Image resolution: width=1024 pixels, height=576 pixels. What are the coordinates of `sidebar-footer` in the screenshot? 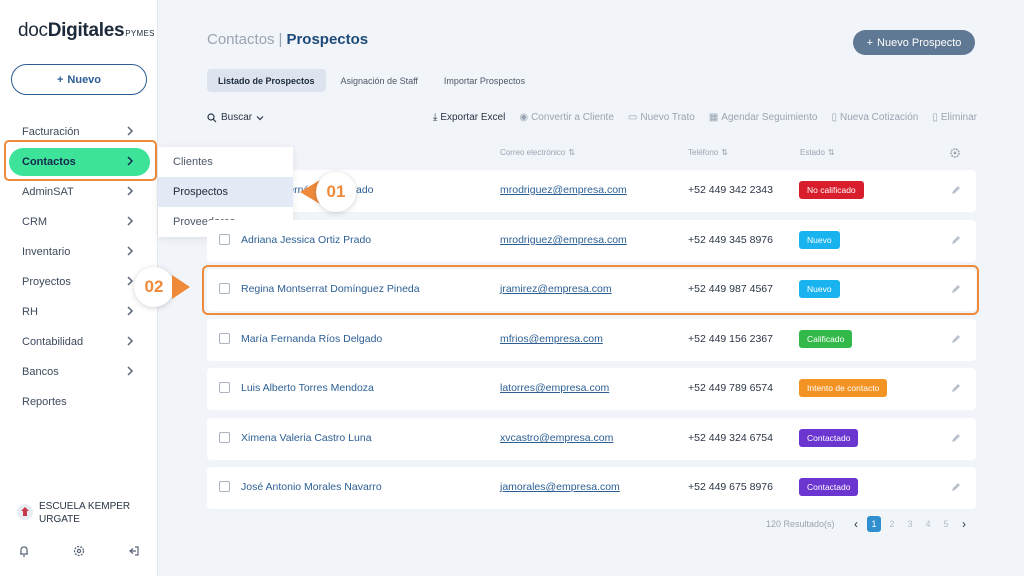 It's located at (79, 551).